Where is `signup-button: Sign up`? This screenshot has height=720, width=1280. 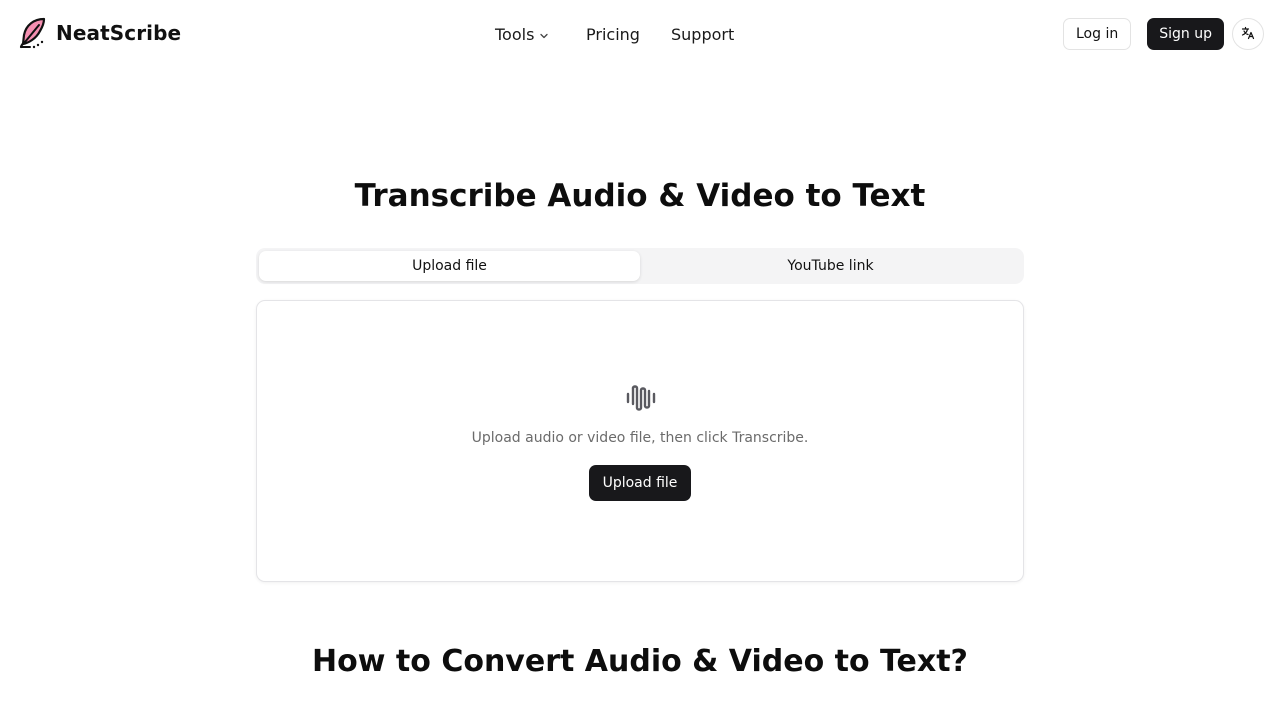
signup-button: Sign up is located at coordinates (1185, 34).